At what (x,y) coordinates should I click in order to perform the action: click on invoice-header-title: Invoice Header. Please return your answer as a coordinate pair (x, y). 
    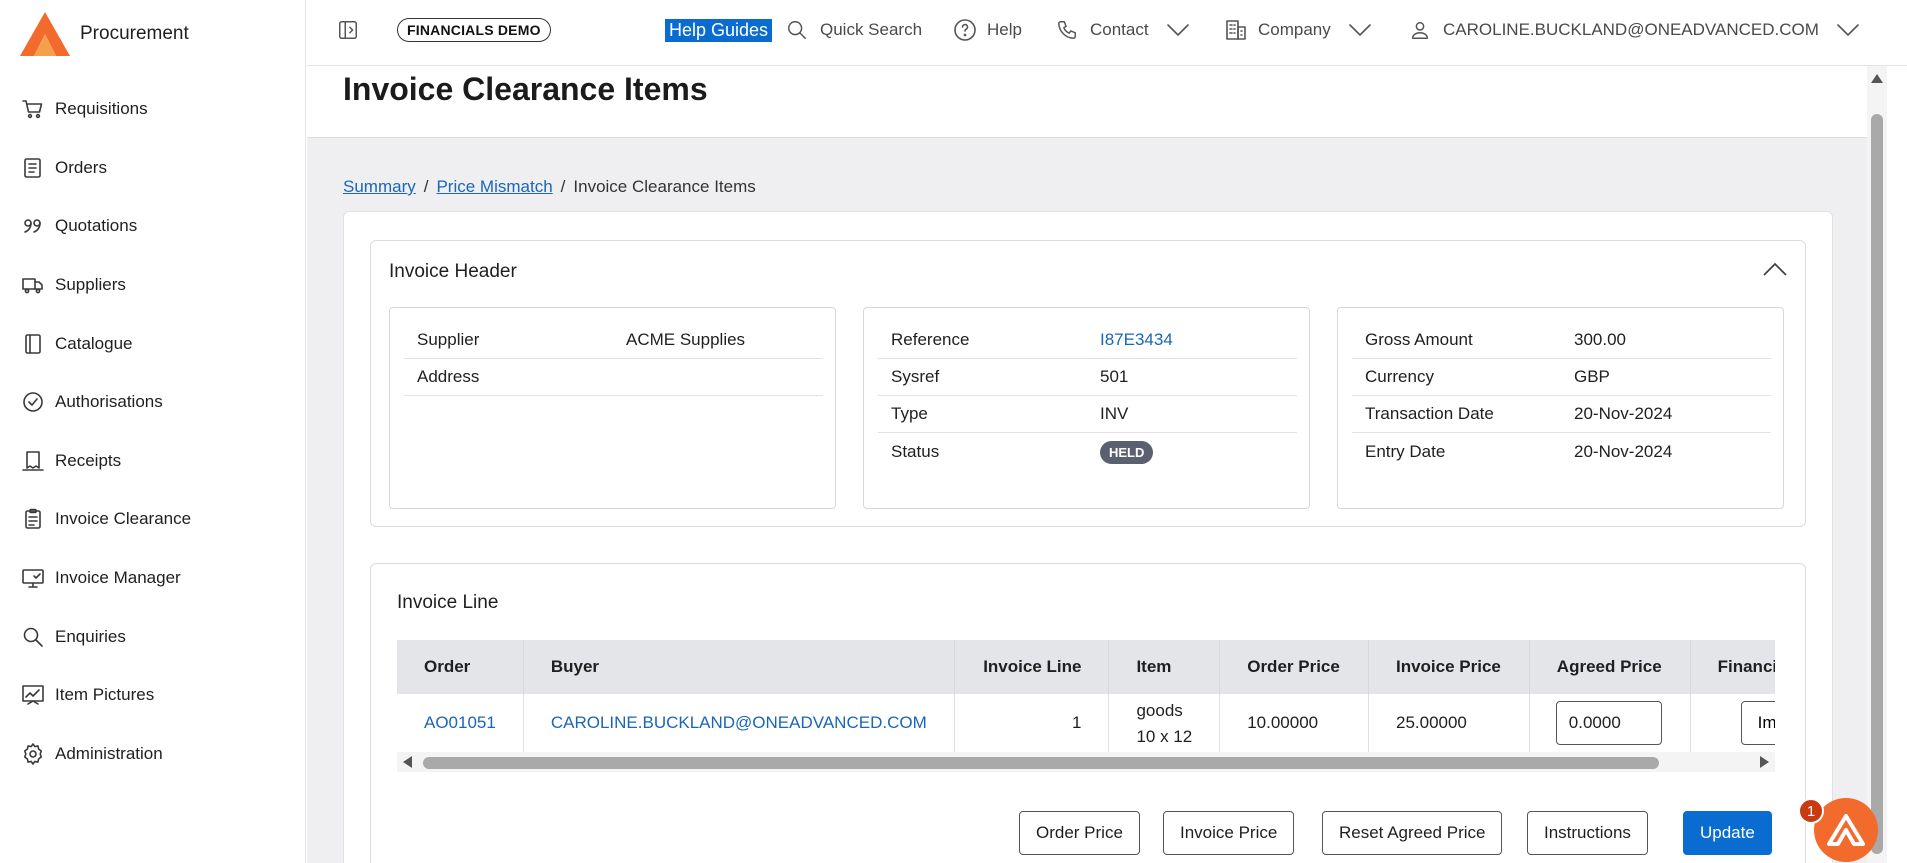
    Looking at the image, I should click on (453, 271).